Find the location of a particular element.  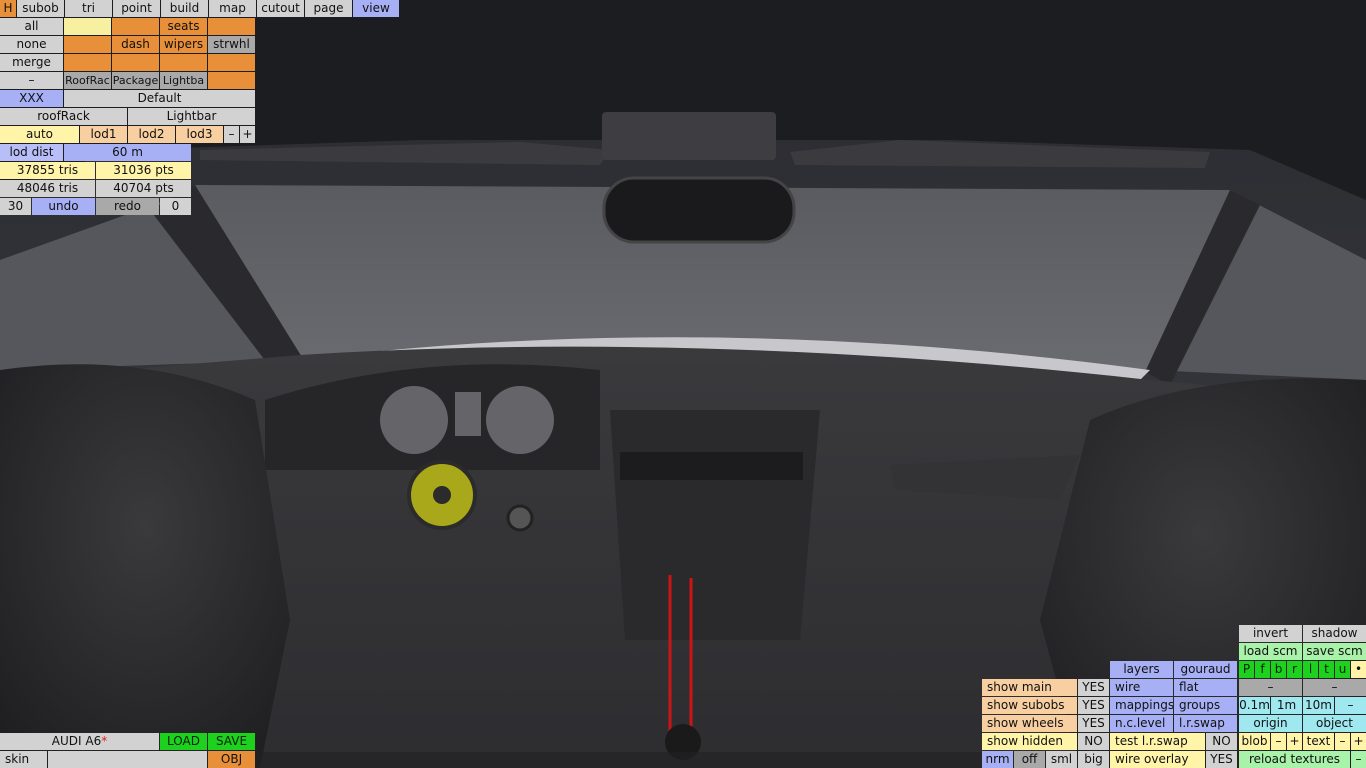

object-button: object is located at coordinates (1334, 723).